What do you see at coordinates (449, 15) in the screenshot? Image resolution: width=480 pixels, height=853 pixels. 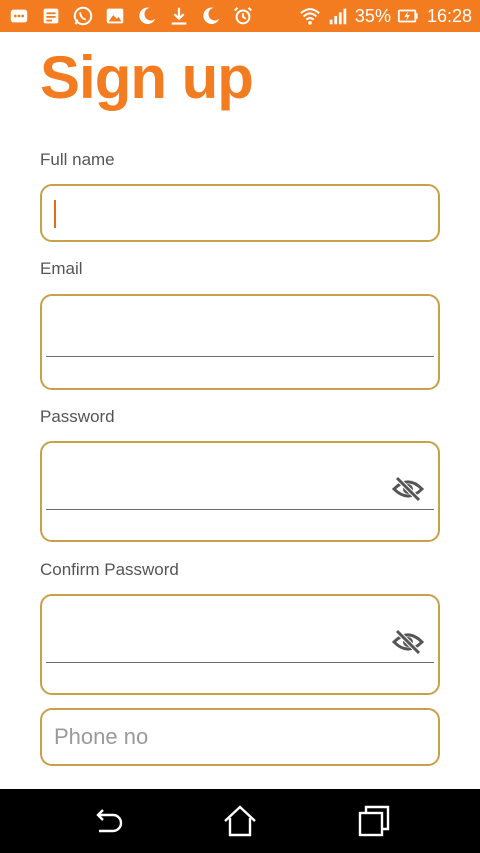 I see `status-clock: 16:28` at bounding box center [449, 15].